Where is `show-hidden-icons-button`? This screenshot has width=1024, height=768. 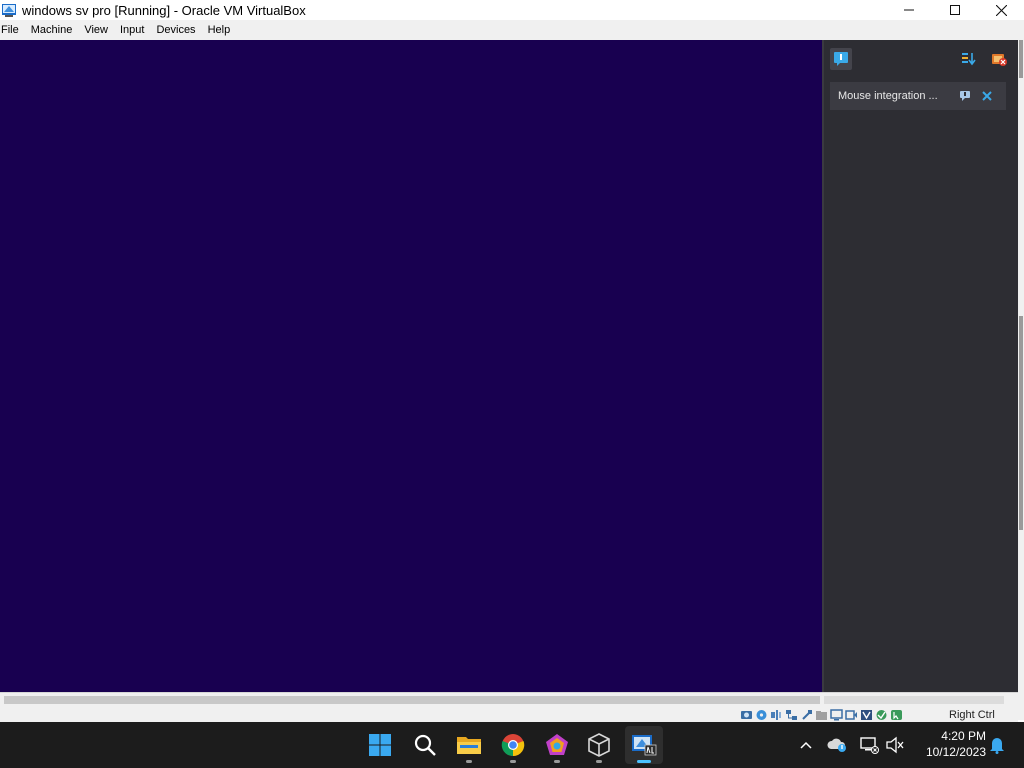 show-hidden-icons-button is located at coordinates (806, 745).